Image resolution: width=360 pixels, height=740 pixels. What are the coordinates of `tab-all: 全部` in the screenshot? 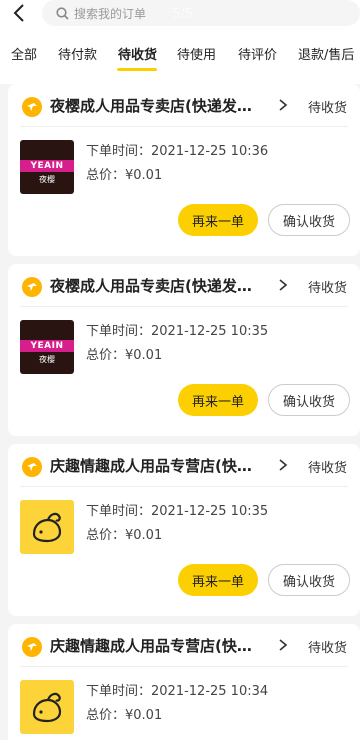 It's located at (24, 53).